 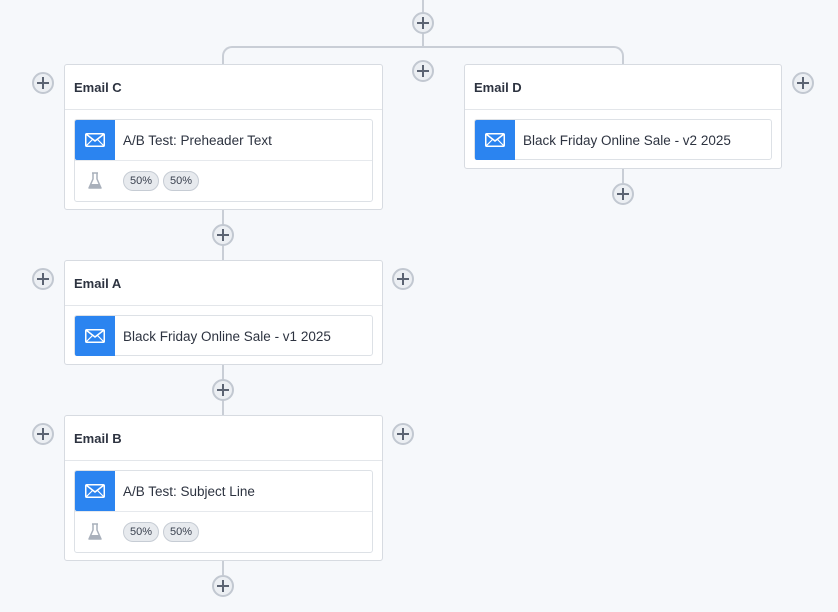 What do you see at coordinates (197, 140) in the screenshot?
I see `message-title: A/B Test: Preheader Text` at bounding box center [197, 140].